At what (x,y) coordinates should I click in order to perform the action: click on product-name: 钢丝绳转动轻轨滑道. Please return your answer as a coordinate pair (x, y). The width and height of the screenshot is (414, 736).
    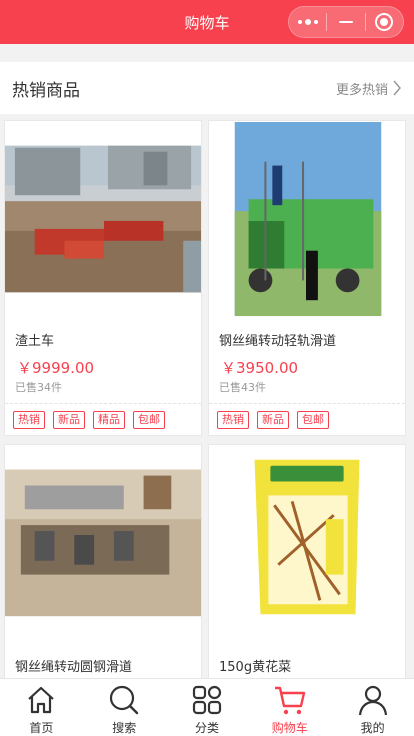
    Looking at the image, I should click on (278, 341).